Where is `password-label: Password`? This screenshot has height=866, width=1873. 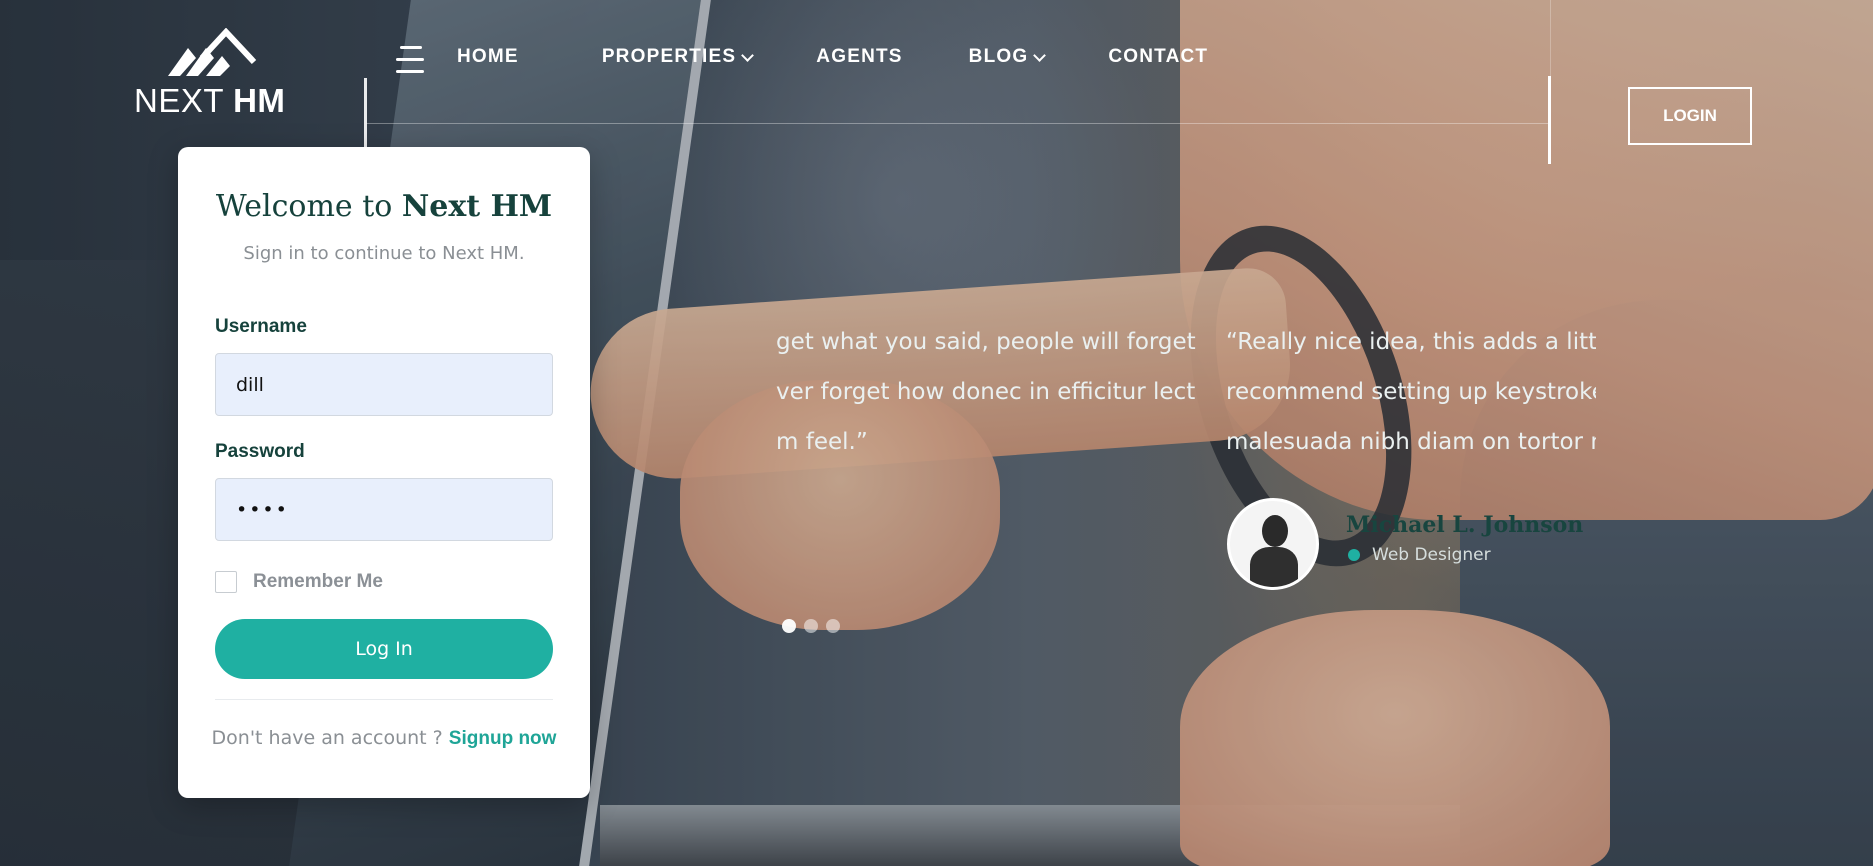 password-label: Password is located at coordinates (260, 451).